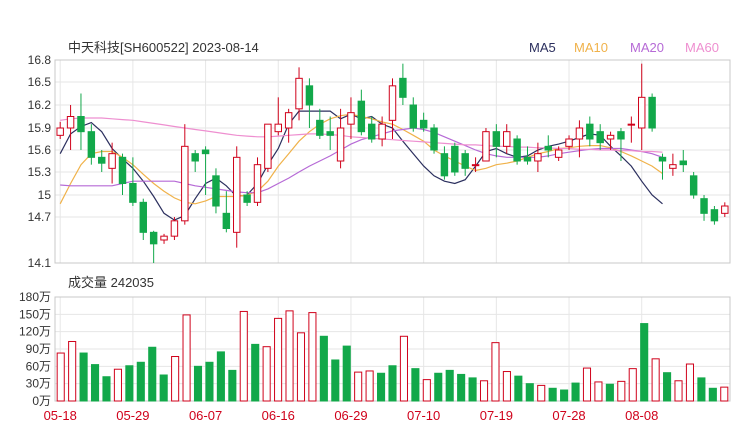 The image size is (740, 445). Describe the element at coordinates (40, 128) in the screenshot. I see `price-y-tick-label: 15.9` at that location.